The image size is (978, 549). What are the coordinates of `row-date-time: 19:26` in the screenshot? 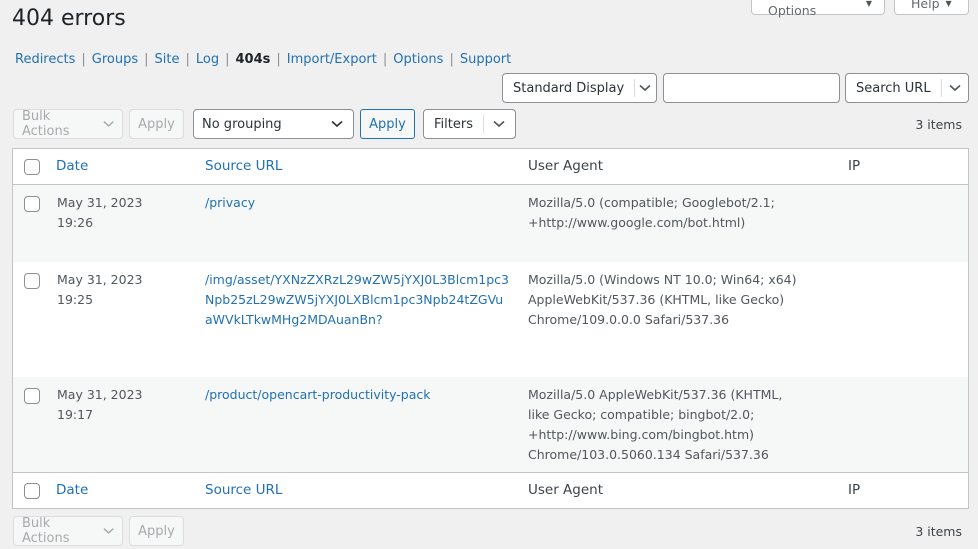 It's located at (75, 222).